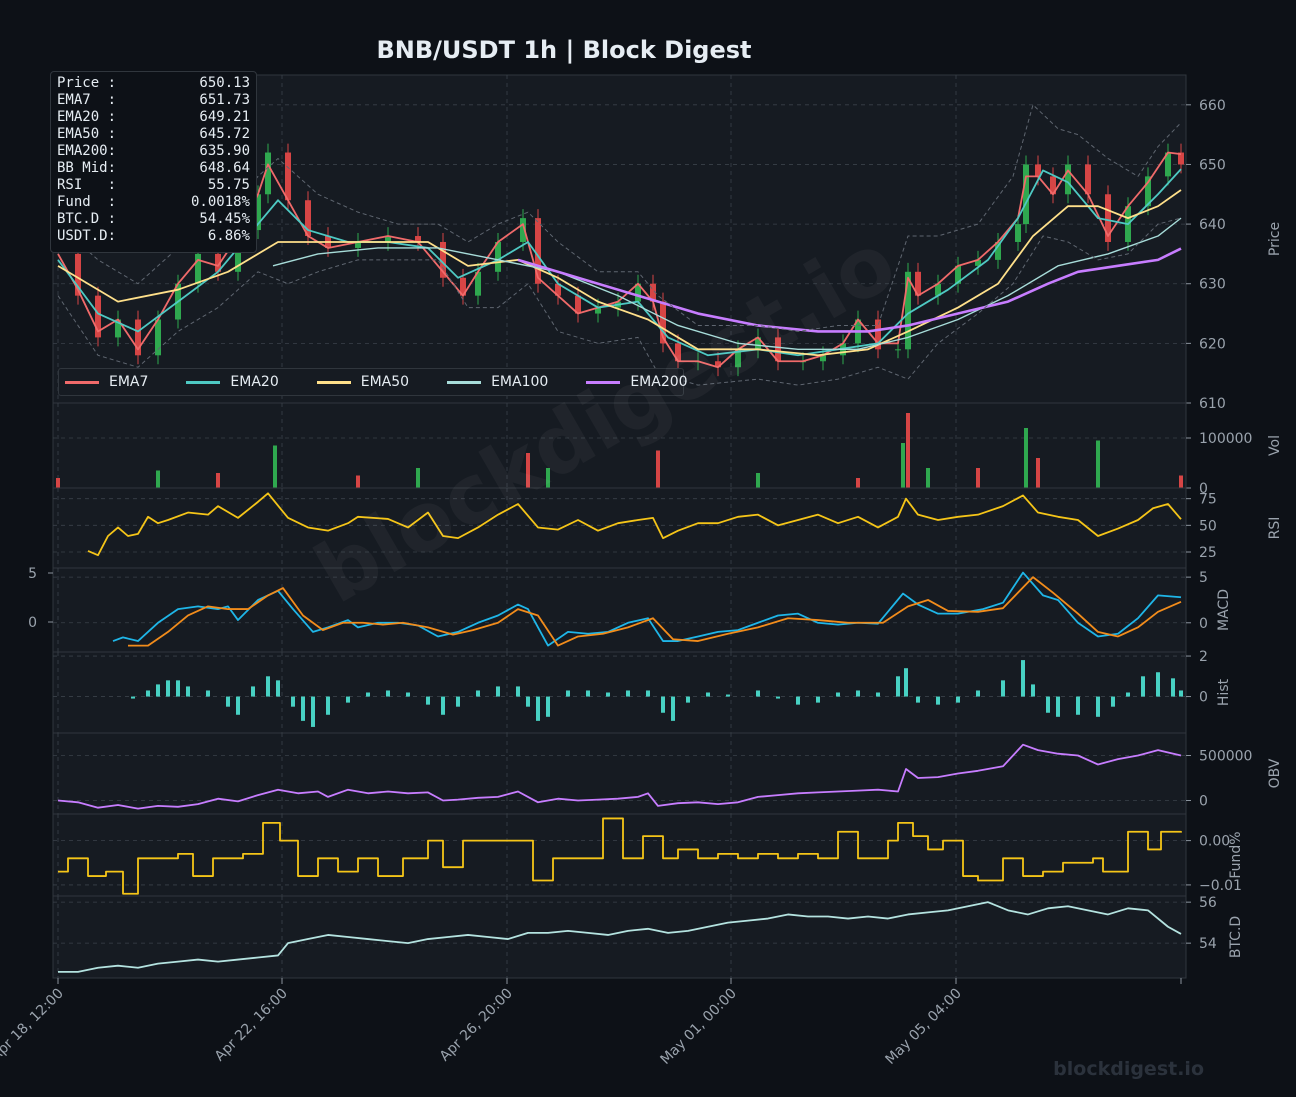 The width and height of the screenshot is (1296, 1097). I want to click on legend-label: EMA50, so click(385, 382).